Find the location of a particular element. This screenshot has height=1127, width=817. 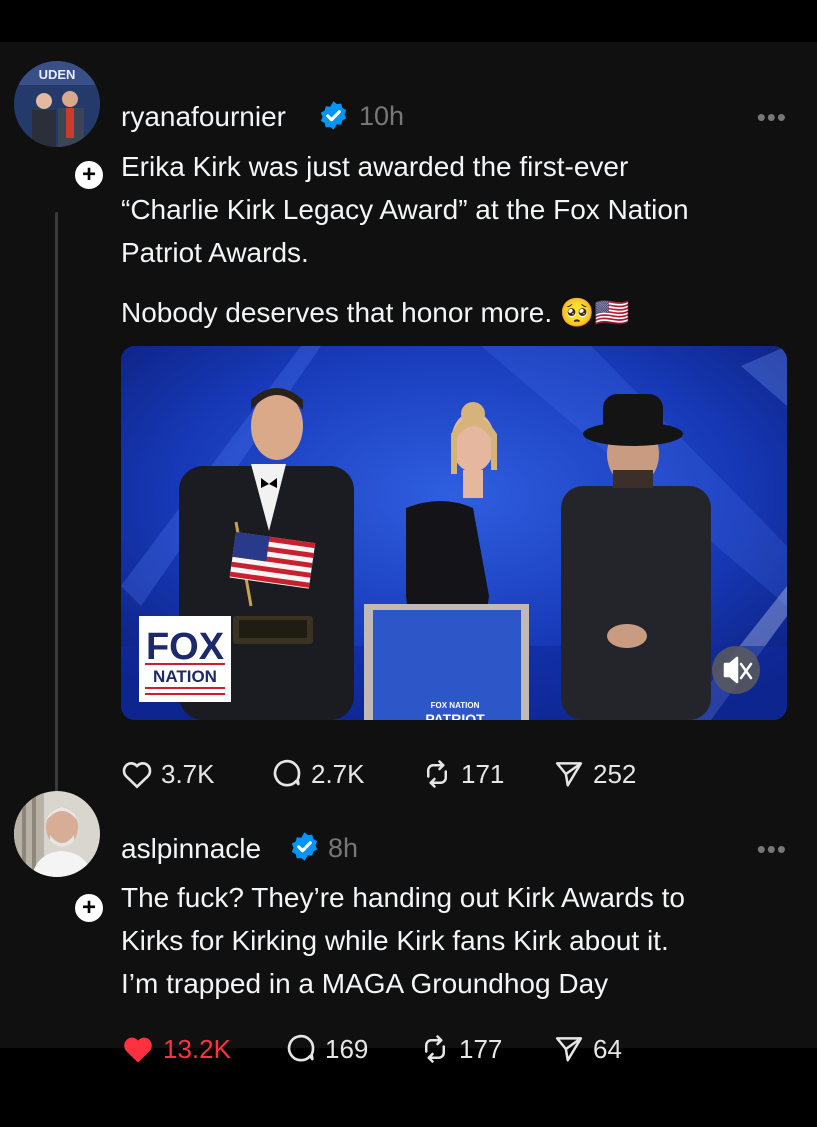

reply-button: 2.7K is located at coordinates (318, 774).